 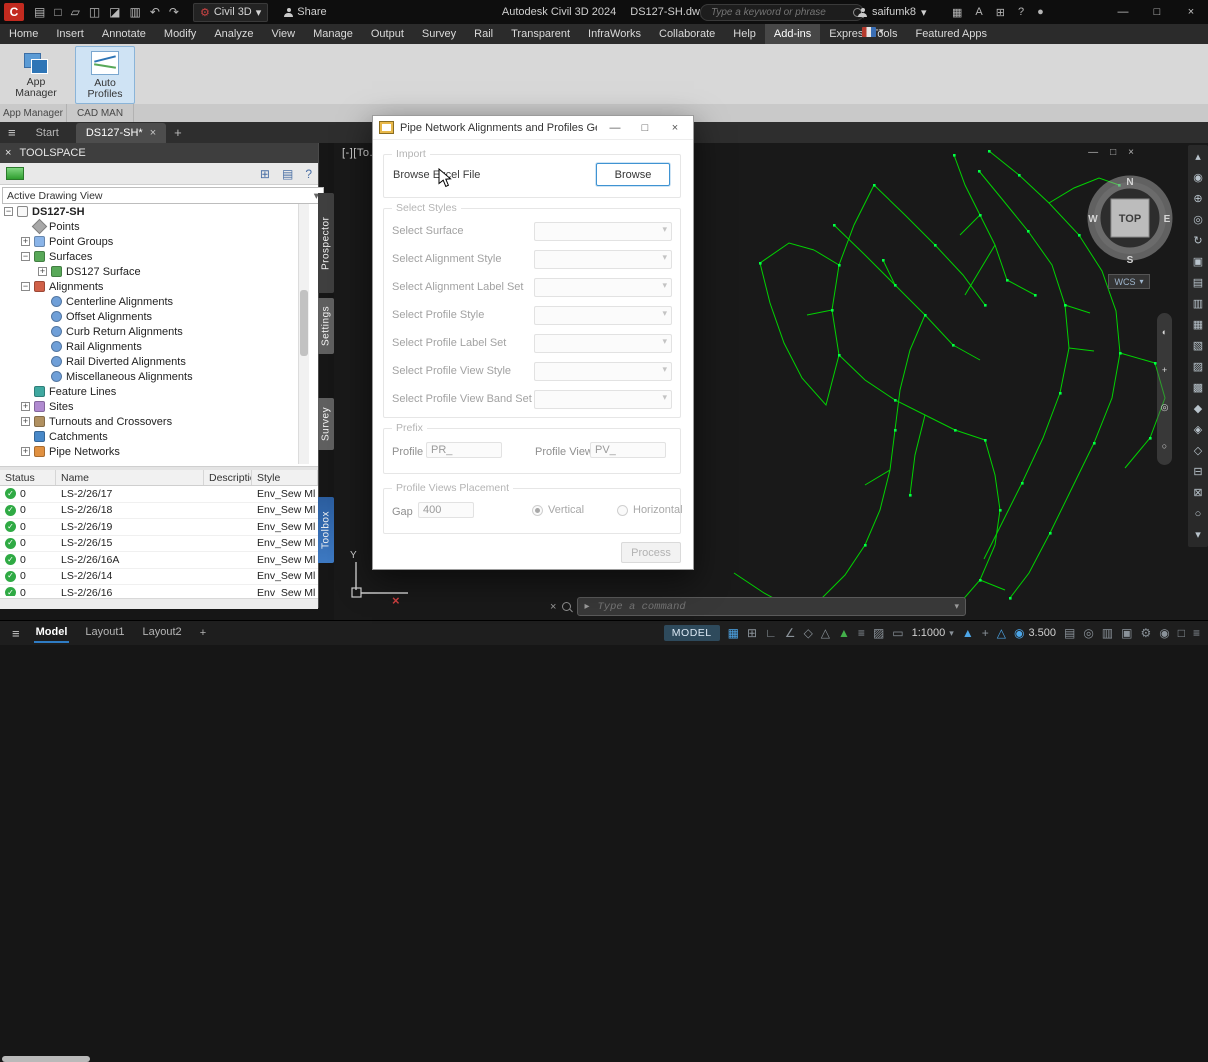 What do you see at coordinates (28, 477) in the screenshot?
I see `grid-column-header: Status` at bounding box center [28, 477].